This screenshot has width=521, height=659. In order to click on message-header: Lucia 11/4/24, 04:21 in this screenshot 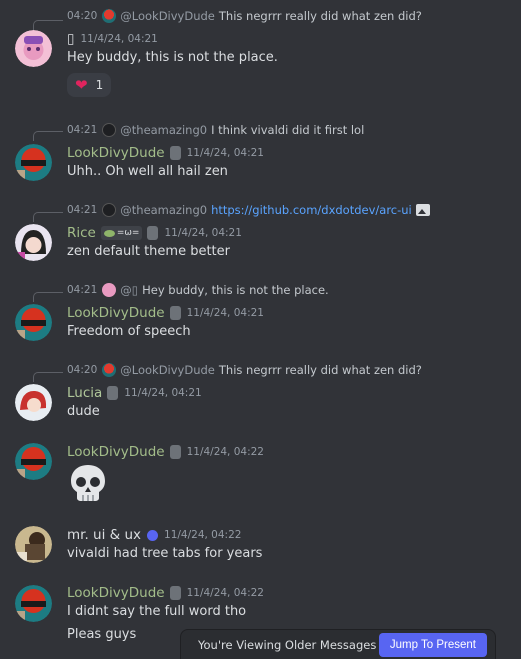, I will do `click(134, 393)`.